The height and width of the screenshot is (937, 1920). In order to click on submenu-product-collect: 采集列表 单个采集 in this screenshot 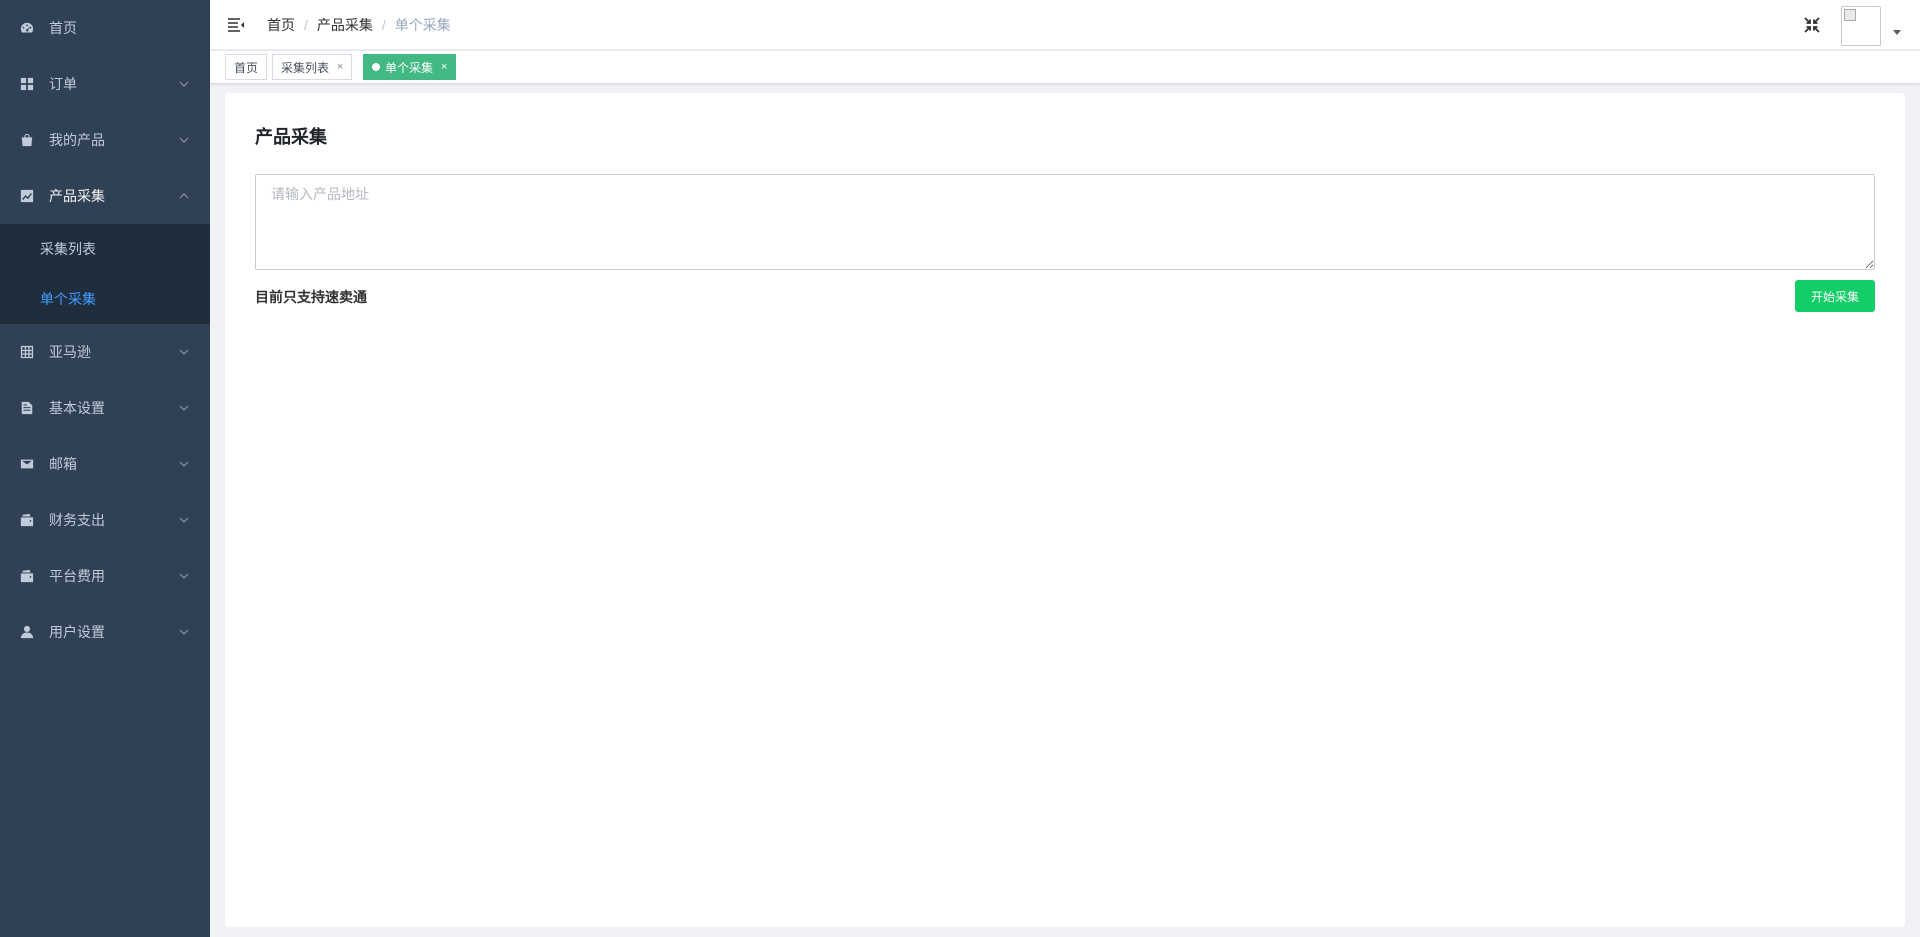, I will do `click(105, 274)`.